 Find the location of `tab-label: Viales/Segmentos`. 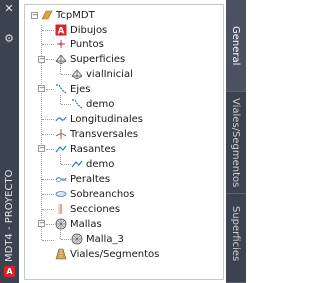

tab-label: Viales/Segmentos is located at coordinates (235, 143).